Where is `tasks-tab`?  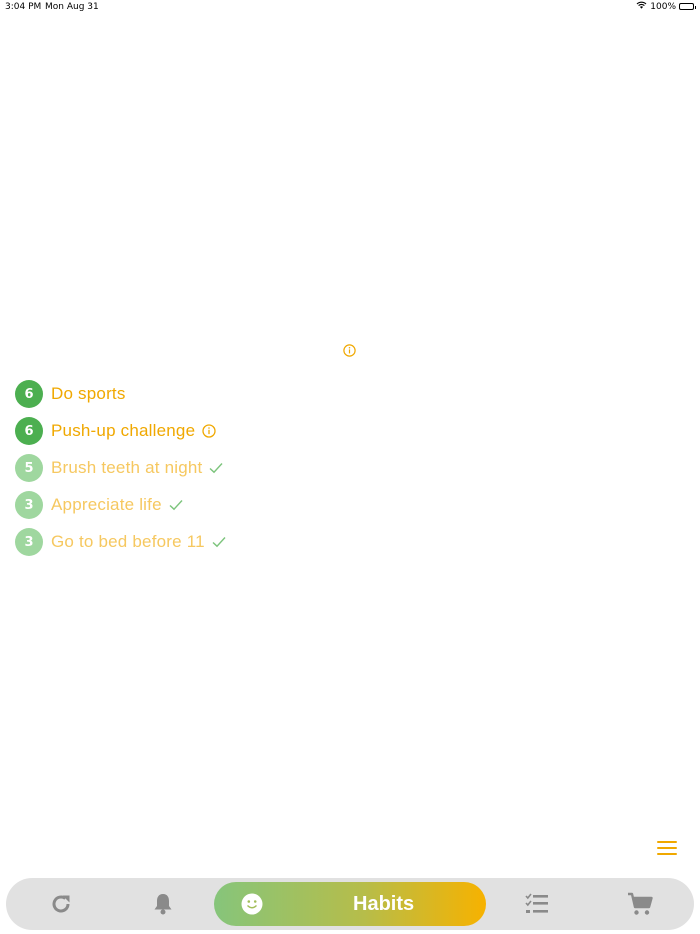
tasks-tab is located at coordinates (537, 904).